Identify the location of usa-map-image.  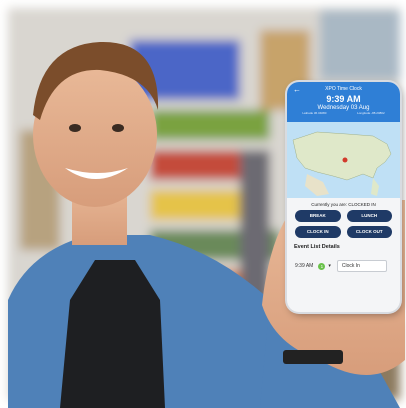
(343, 160).